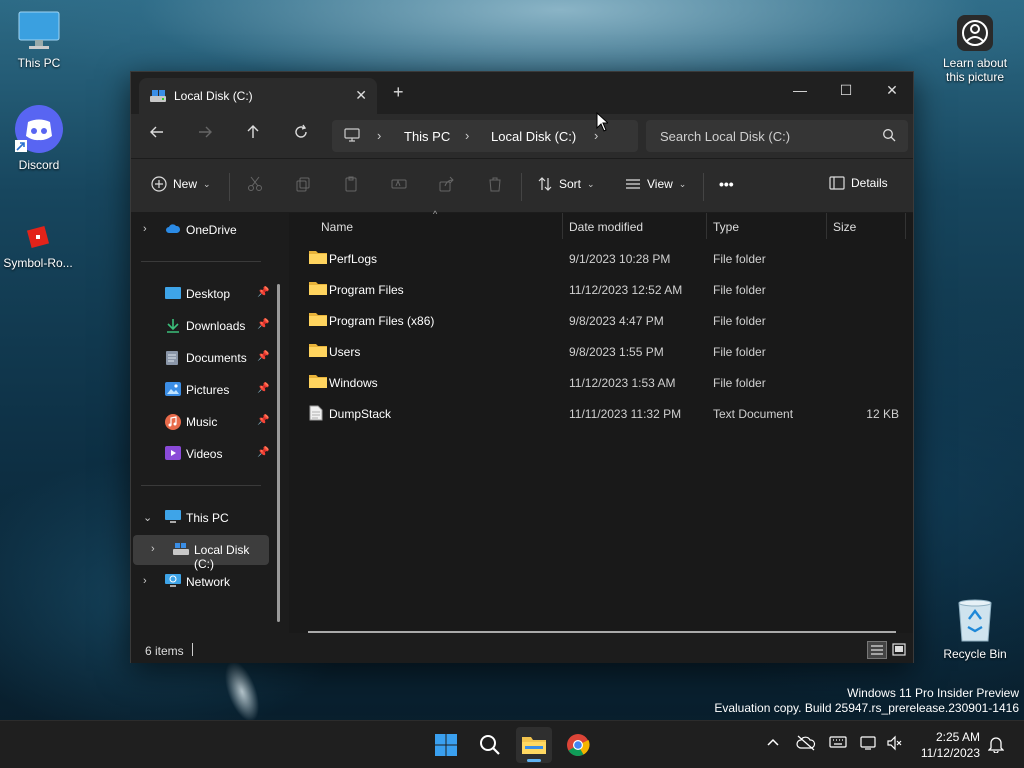 Image resolution: width=1024 pixels, height=768 pixels. Describe the element at coordinates (975, 629) in the screenshot. I see `desktop-icon-recycle-bin: Recycle Bin` at that location.